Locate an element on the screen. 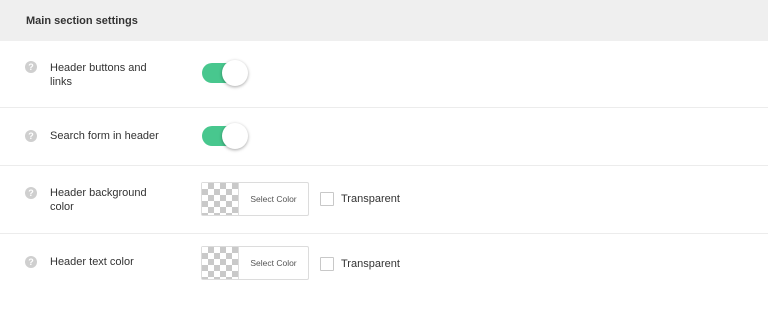  setting-label: Header buttons and links is located at coordinates (98, 75).